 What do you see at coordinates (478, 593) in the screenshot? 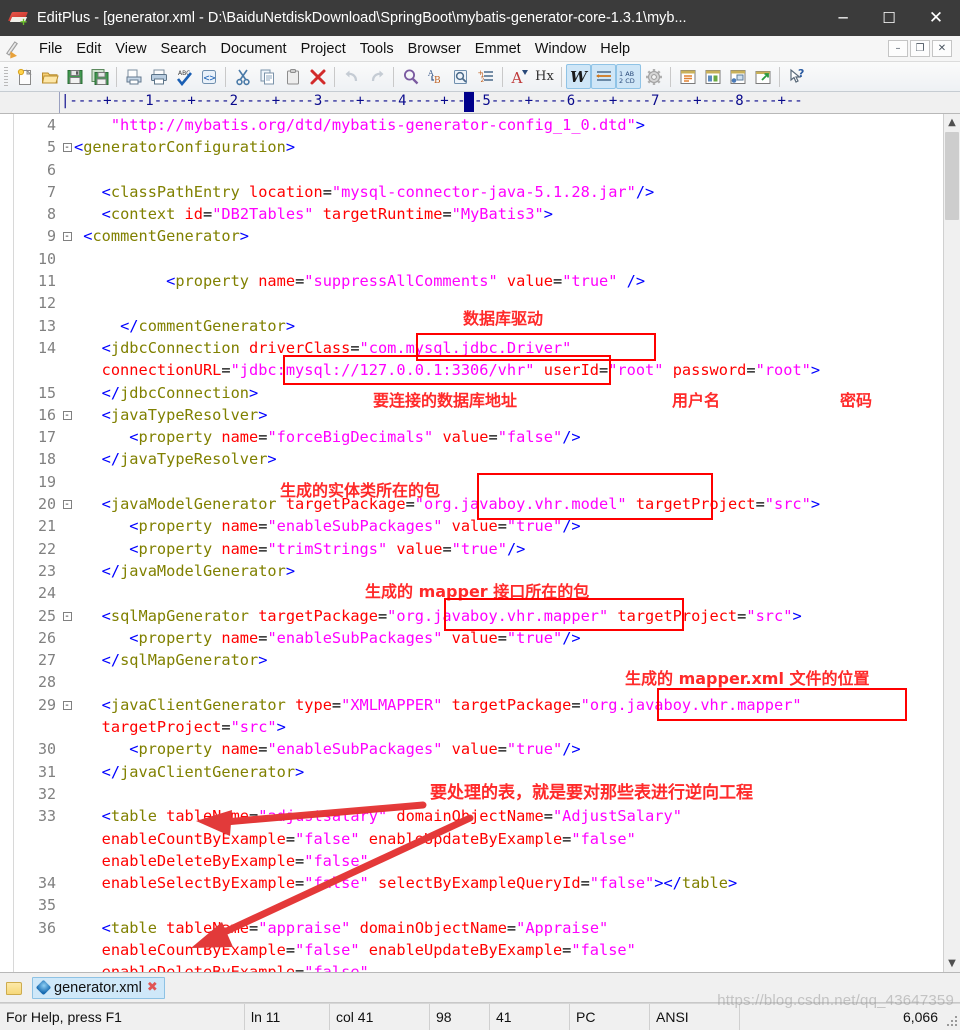
I see `code-line: 24` at bounding box center [478, 593].